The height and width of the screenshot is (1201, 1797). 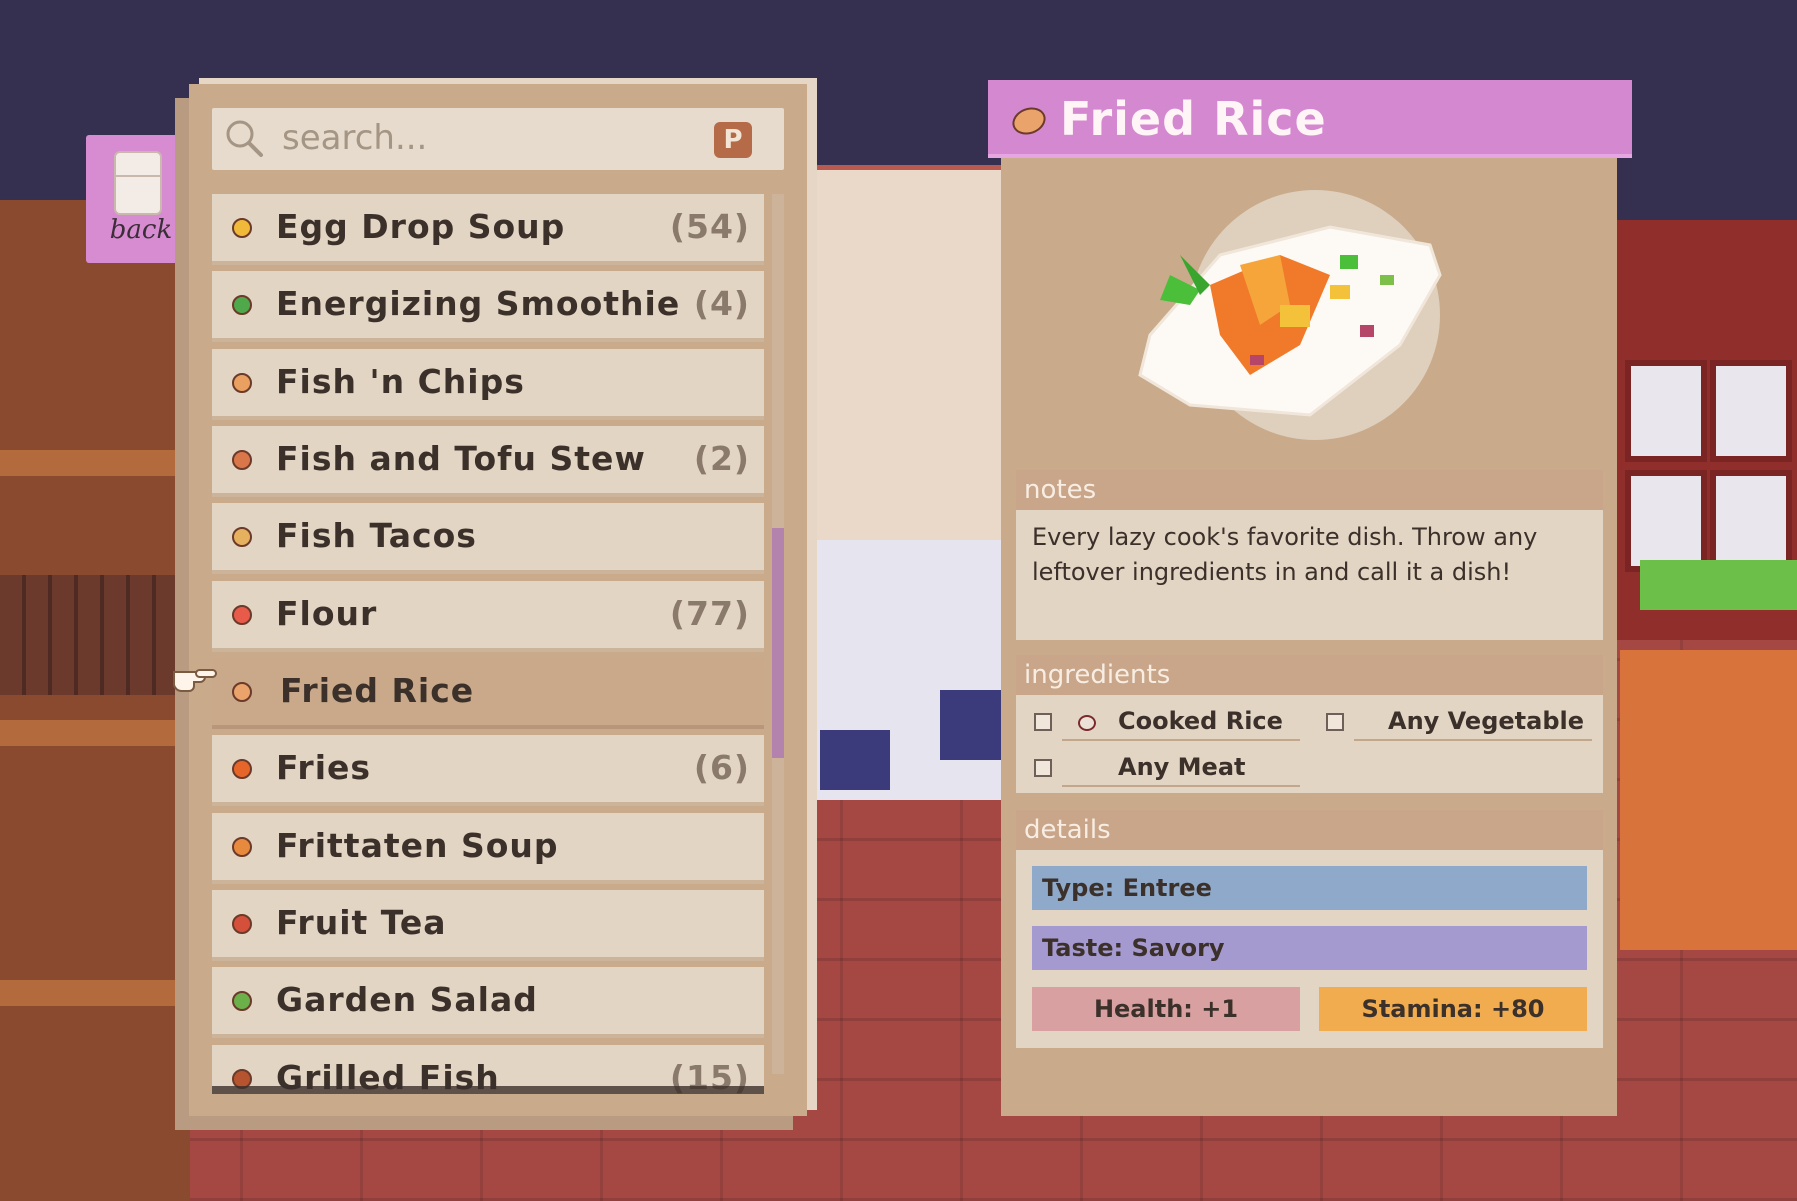 I want to click on salad-icon, so click(x=242, y=1001).